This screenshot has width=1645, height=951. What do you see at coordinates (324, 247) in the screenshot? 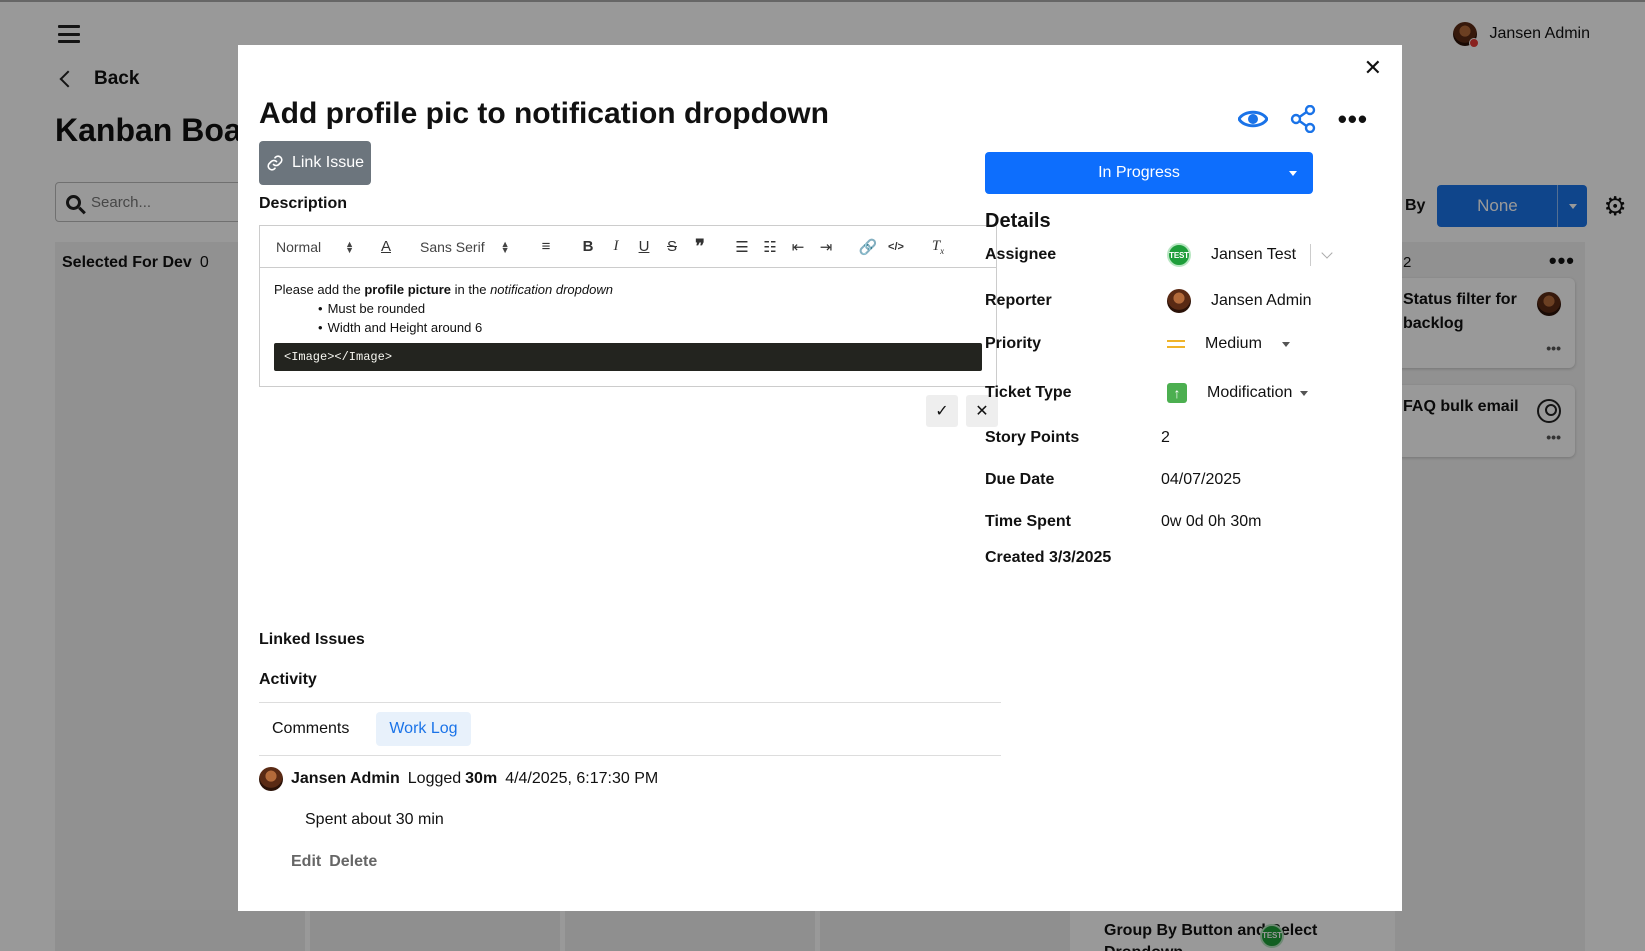
I see `format-select: Normal ▲ ▼` at bounding box center [324, 247].